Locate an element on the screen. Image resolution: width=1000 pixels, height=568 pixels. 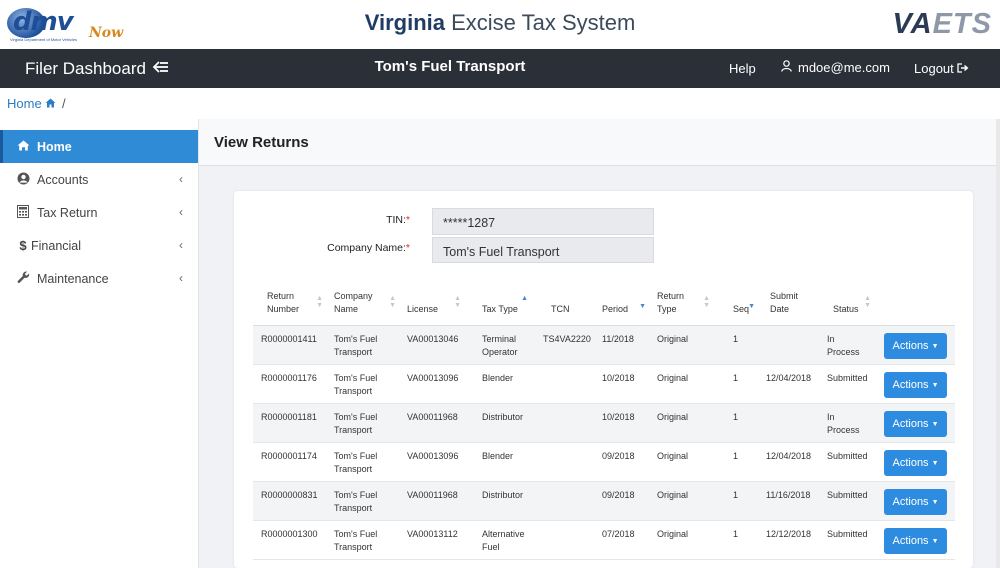
col-header-tax-type: Tax Type ▲ is located at coordinates (497, 303).